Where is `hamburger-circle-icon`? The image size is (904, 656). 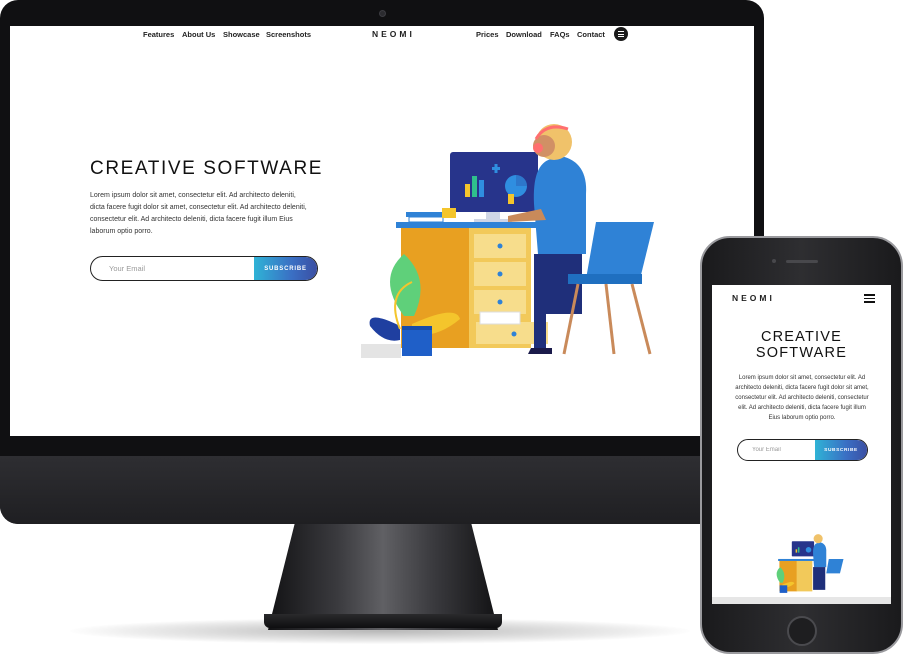 hamburger-circle-icon is located at coordinates (621, 34).